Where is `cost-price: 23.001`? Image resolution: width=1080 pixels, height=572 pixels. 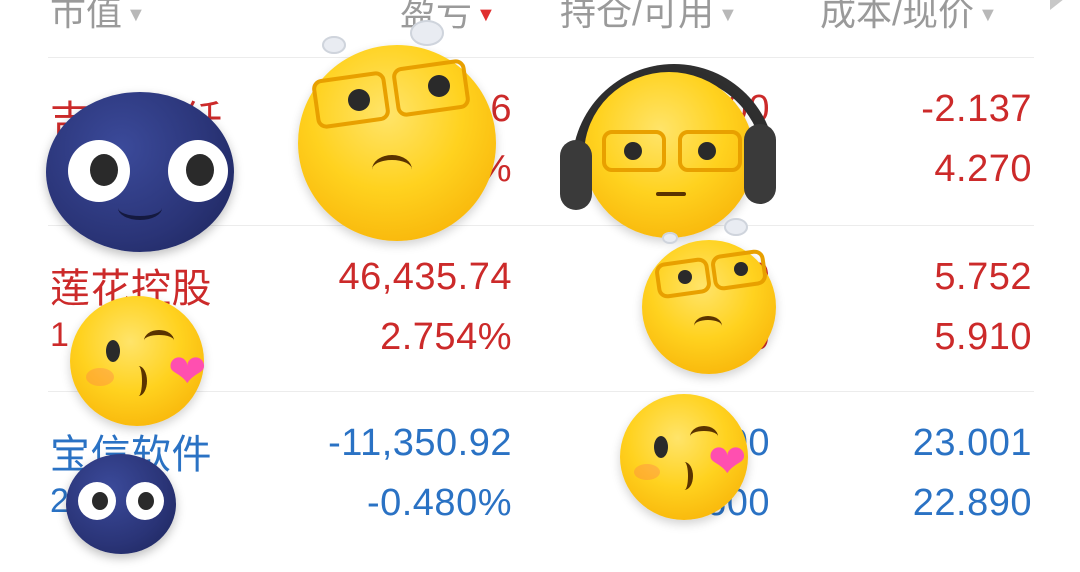 cost-price: 23.001 is located at coordinates (972, 443).